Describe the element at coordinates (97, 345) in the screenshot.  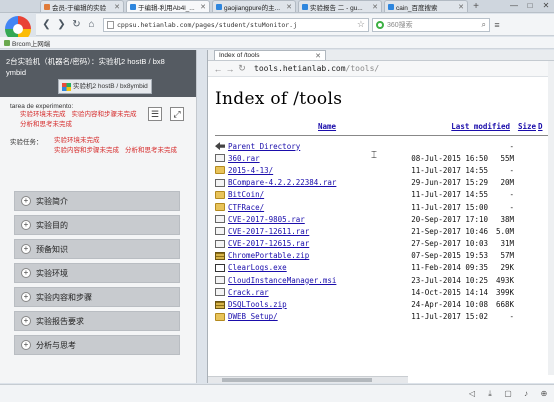
I see `menu-item: + 分析与思考` at that location.